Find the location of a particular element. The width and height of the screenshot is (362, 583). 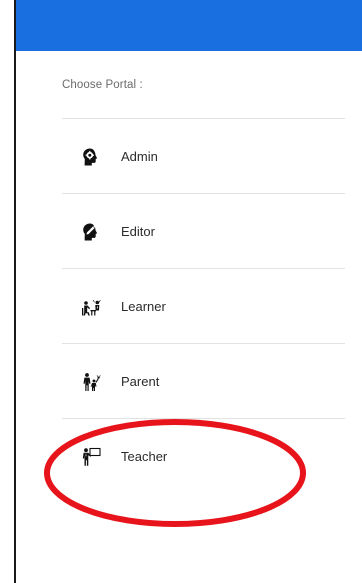

learner-icon is located at coordinates (91, 307).